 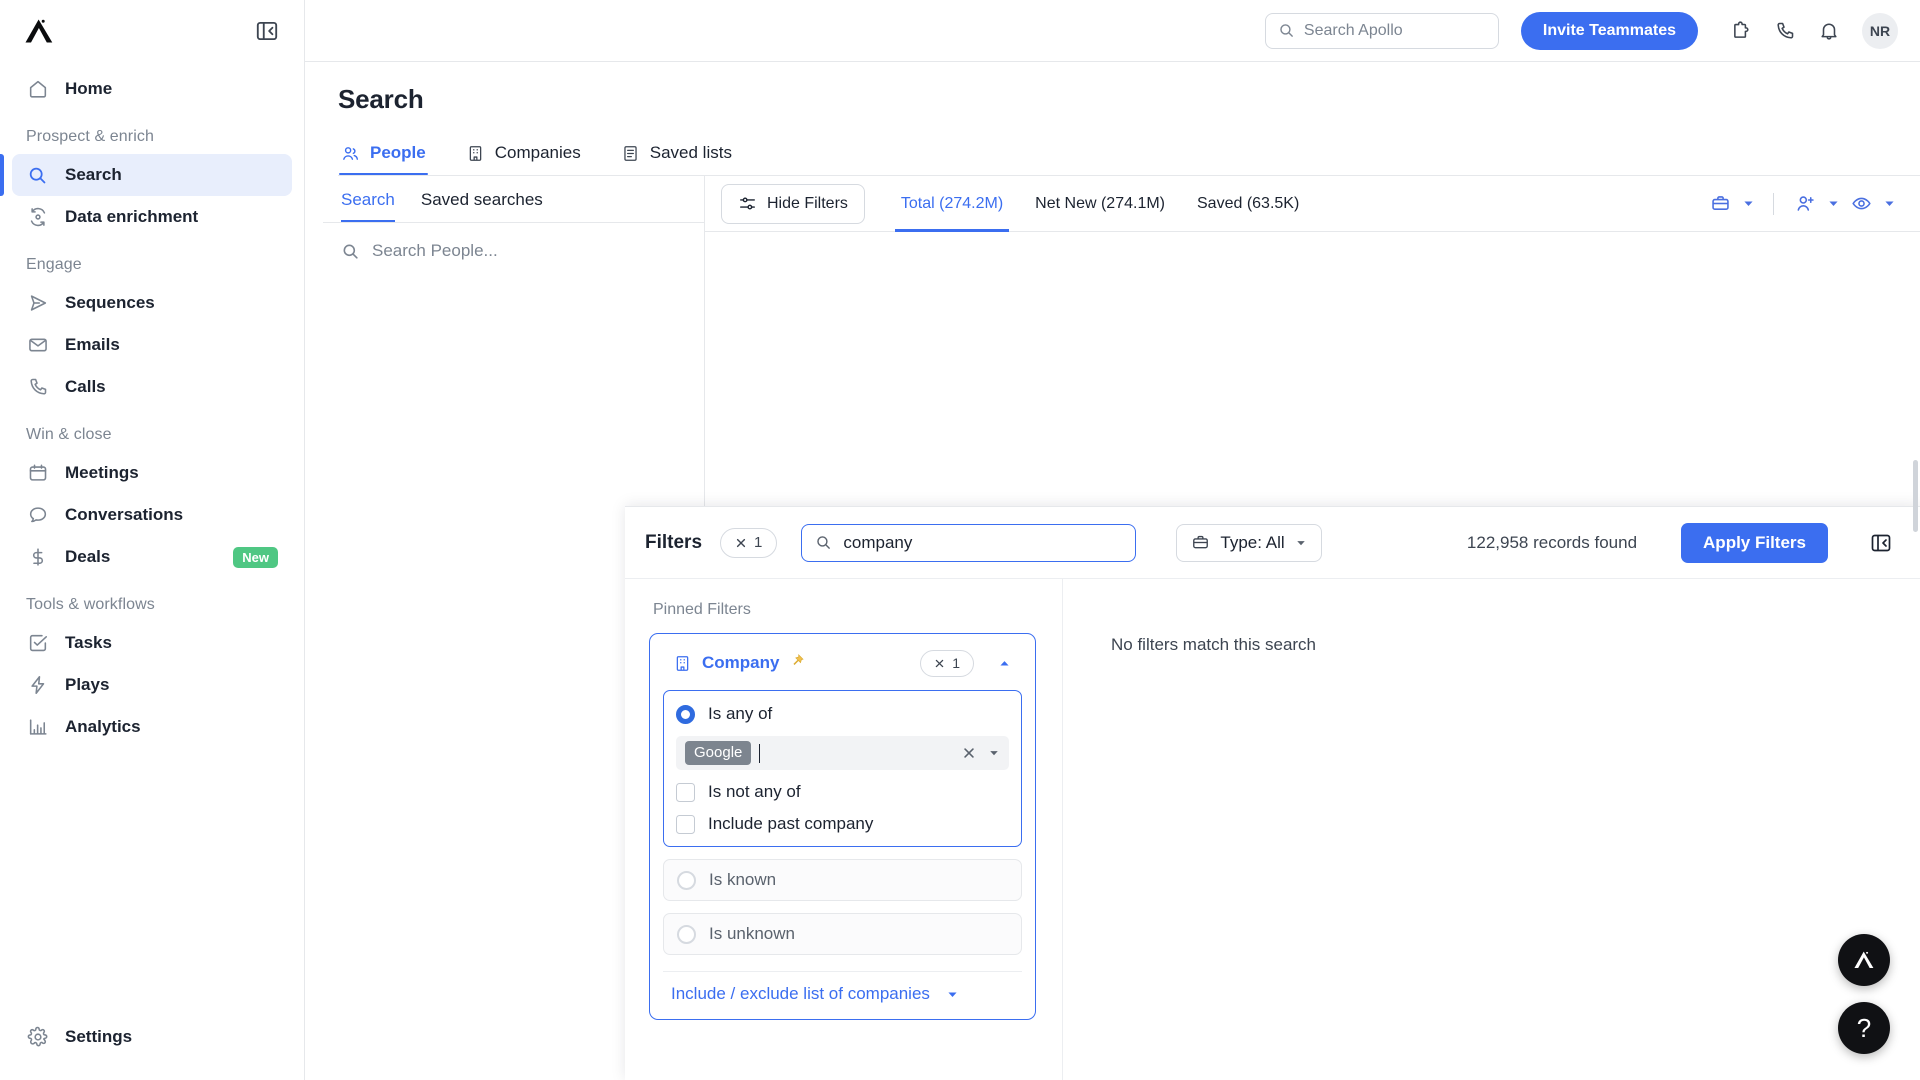 I want to click on tab-label: Saved lists, so click(x=690, y=152).